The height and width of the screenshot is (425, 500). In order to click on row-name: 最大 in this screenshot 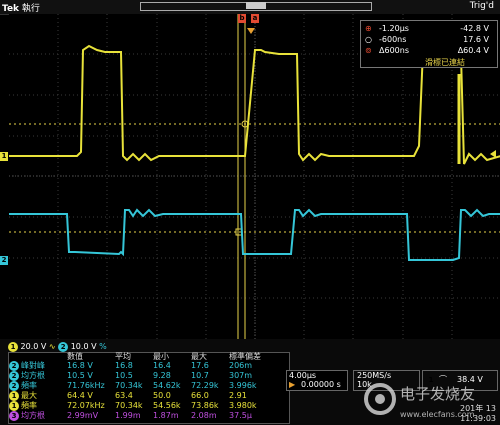, I will do `click(29, 395)`.